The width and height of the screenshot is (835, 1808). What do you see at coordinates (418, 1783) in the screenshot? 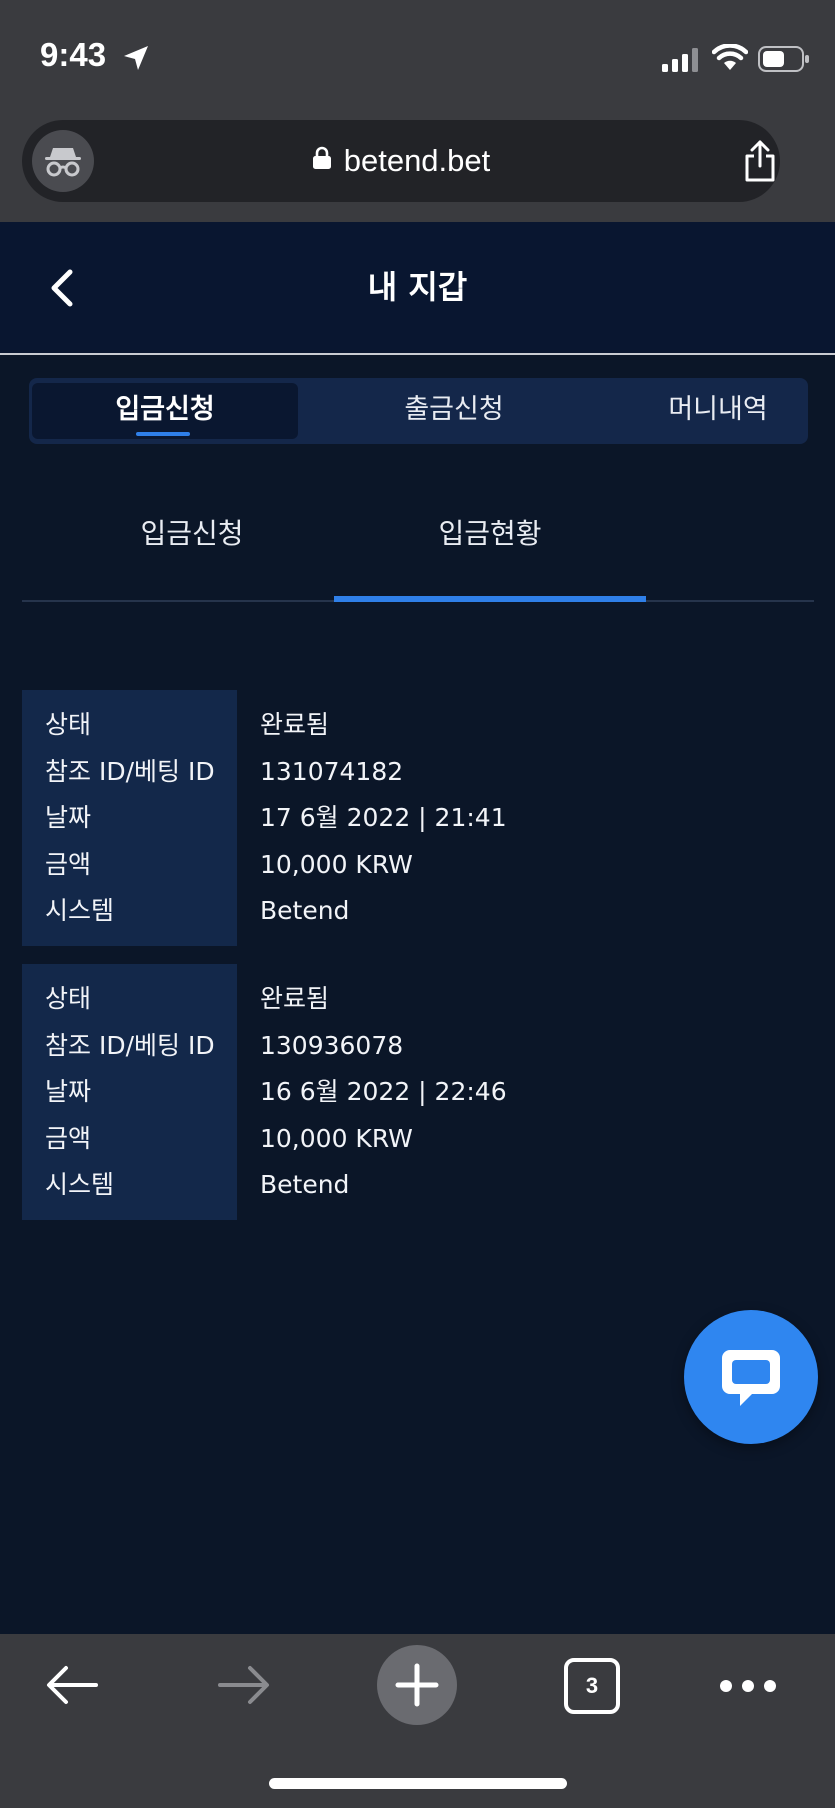
I see `home-indicator` at bounding box center [418, 1783].